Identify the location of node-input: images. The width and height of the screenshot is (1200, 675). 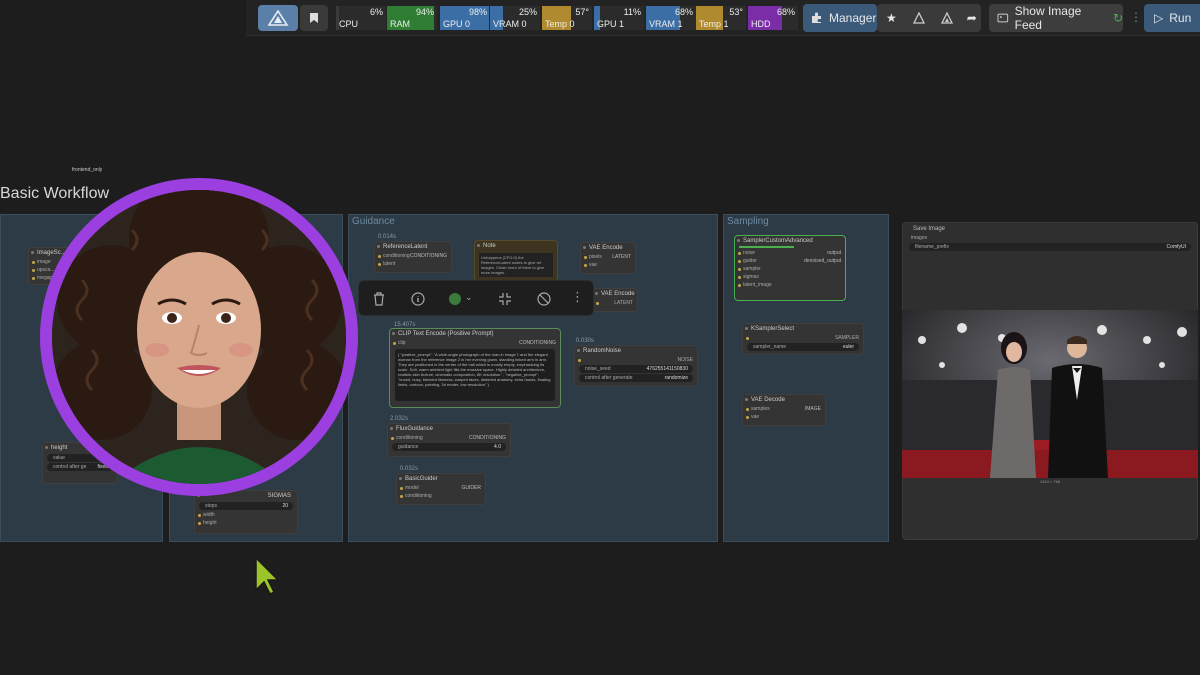
(919, 238).